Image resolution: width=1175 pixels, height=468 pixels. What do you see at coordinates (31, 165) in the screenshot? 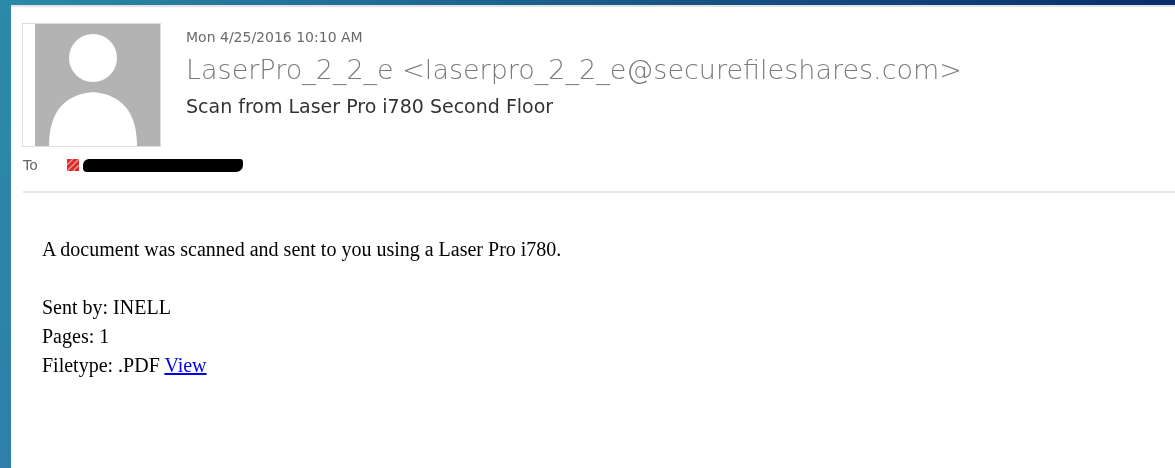
I see `to-label: To` at bounding box center [31, 165].